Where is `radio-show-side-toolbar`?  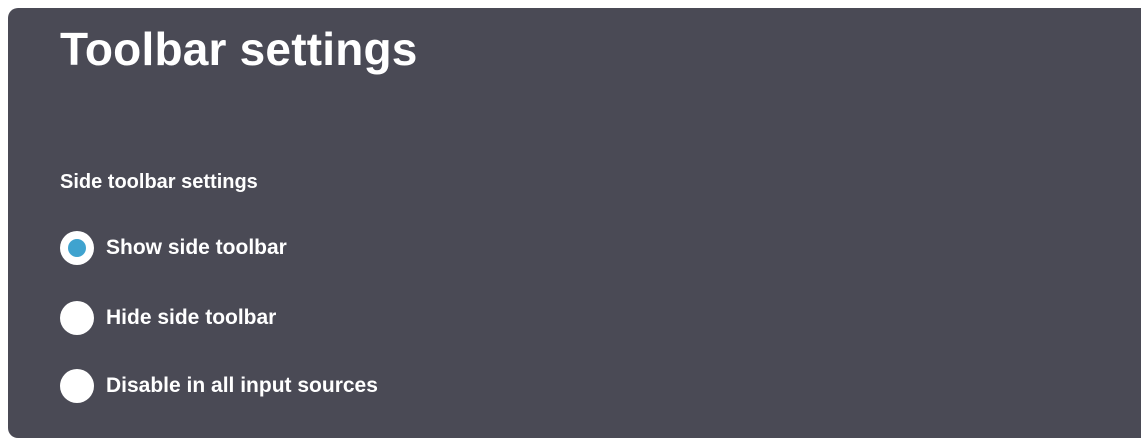 radio-show-side-toolbar is located at coordinates (77, 248).